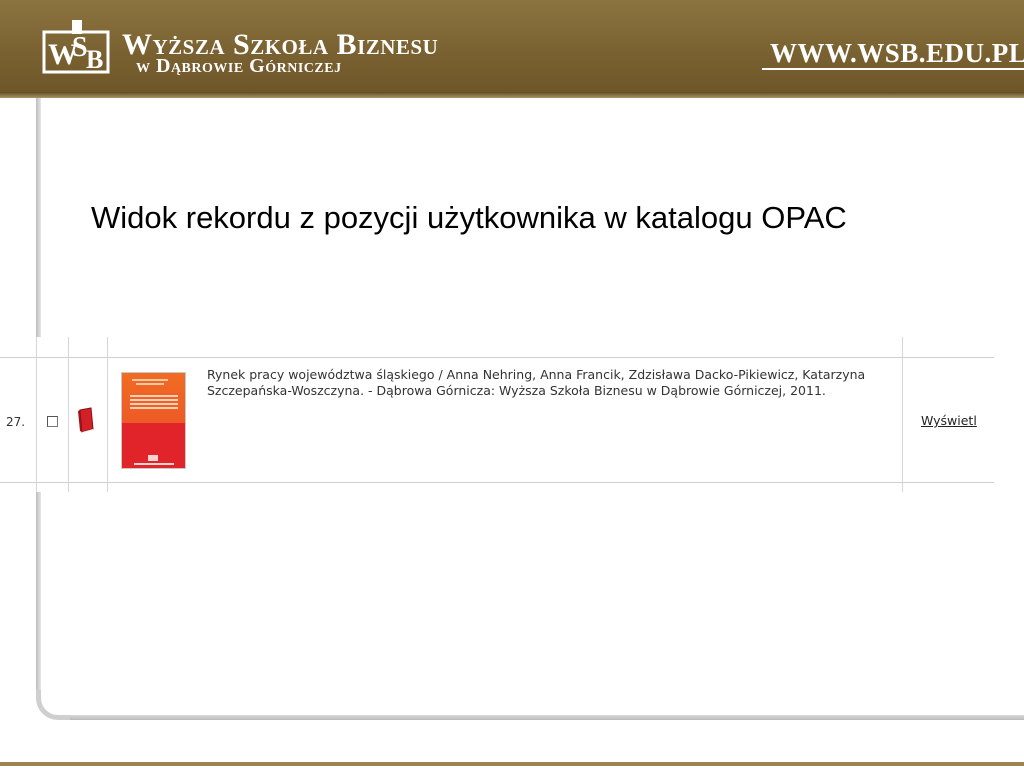  I want to click on url-underline, so click(893, 69).